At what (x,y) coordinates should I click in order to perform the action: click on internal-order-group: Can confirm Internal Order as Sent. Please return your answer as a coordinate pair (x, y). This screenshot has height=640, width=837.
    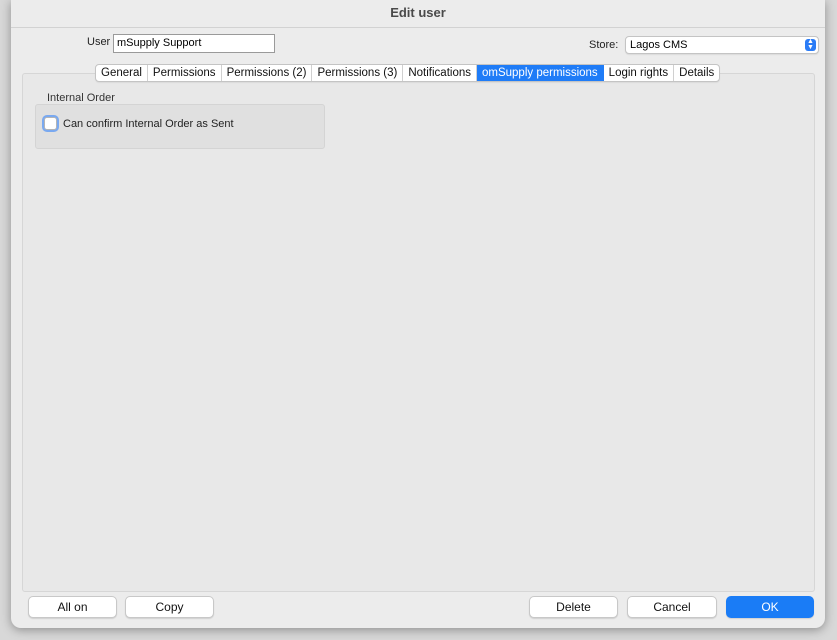
    Looking at the image, I should click on (180, 126).